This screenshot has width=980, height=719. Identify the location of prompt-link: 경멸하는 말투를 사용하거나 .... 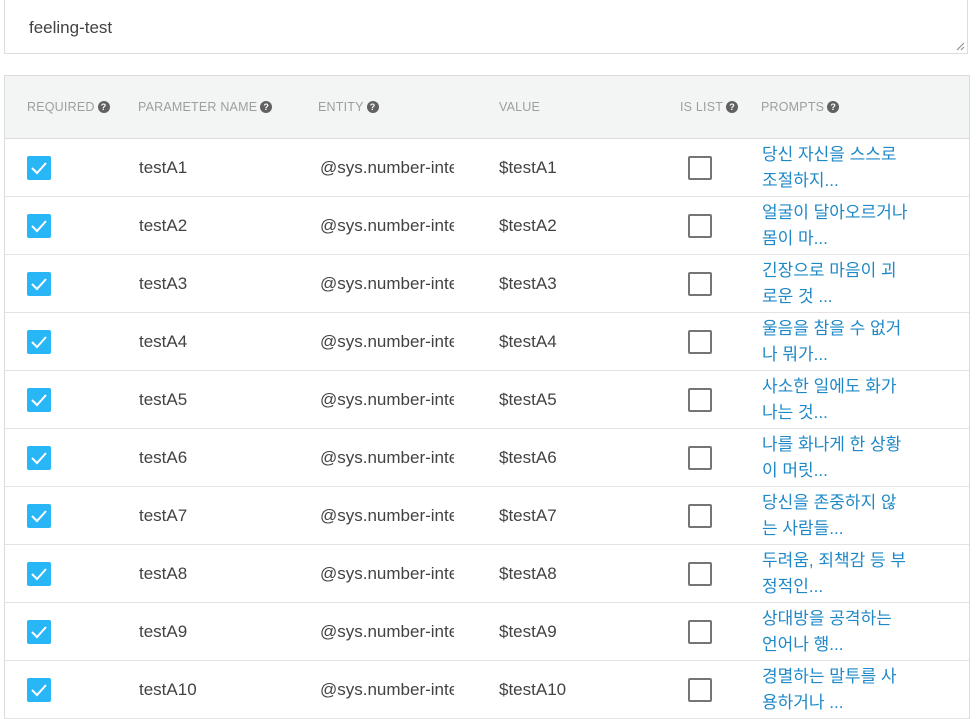
(837, 690).